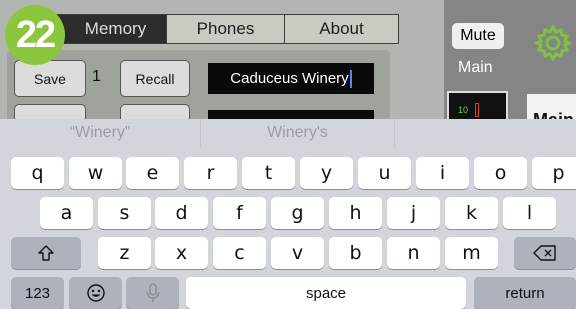 This screenshot has height=309, width=576. What do you see at coordinates (478, 36) in the screenshot?
I see `mute-button: Mute` at bounding box center [478, 36].